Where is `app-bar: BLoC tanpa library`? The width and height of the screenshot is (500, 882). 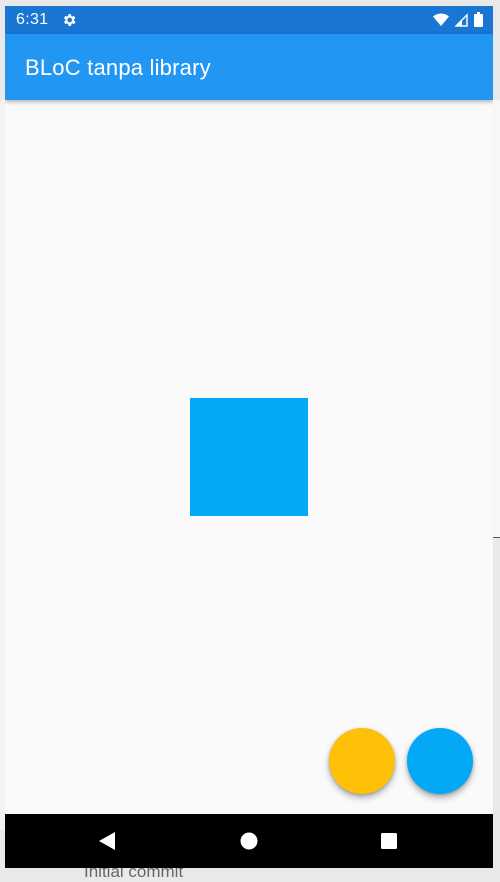
app-bar: BLoC tanpa library is located at coordinates (249, 67).